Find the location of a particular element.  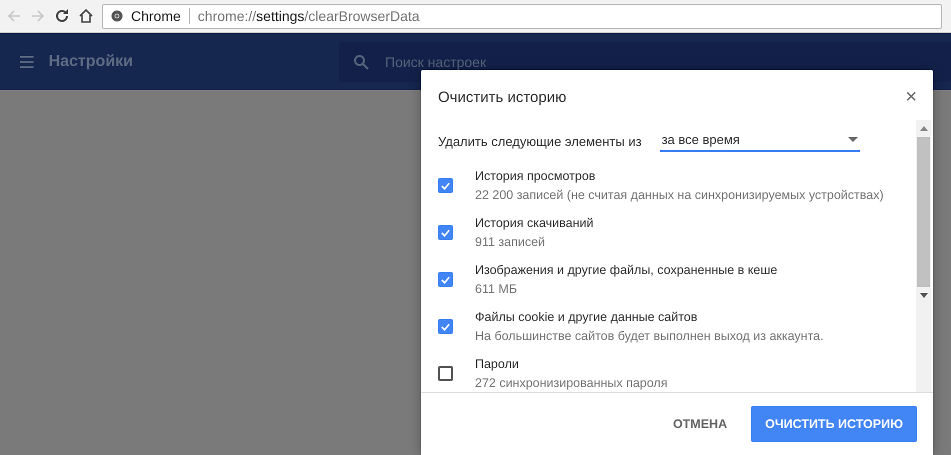

cancel-button: ОТМЕНА is located at coordinates (700, 424).